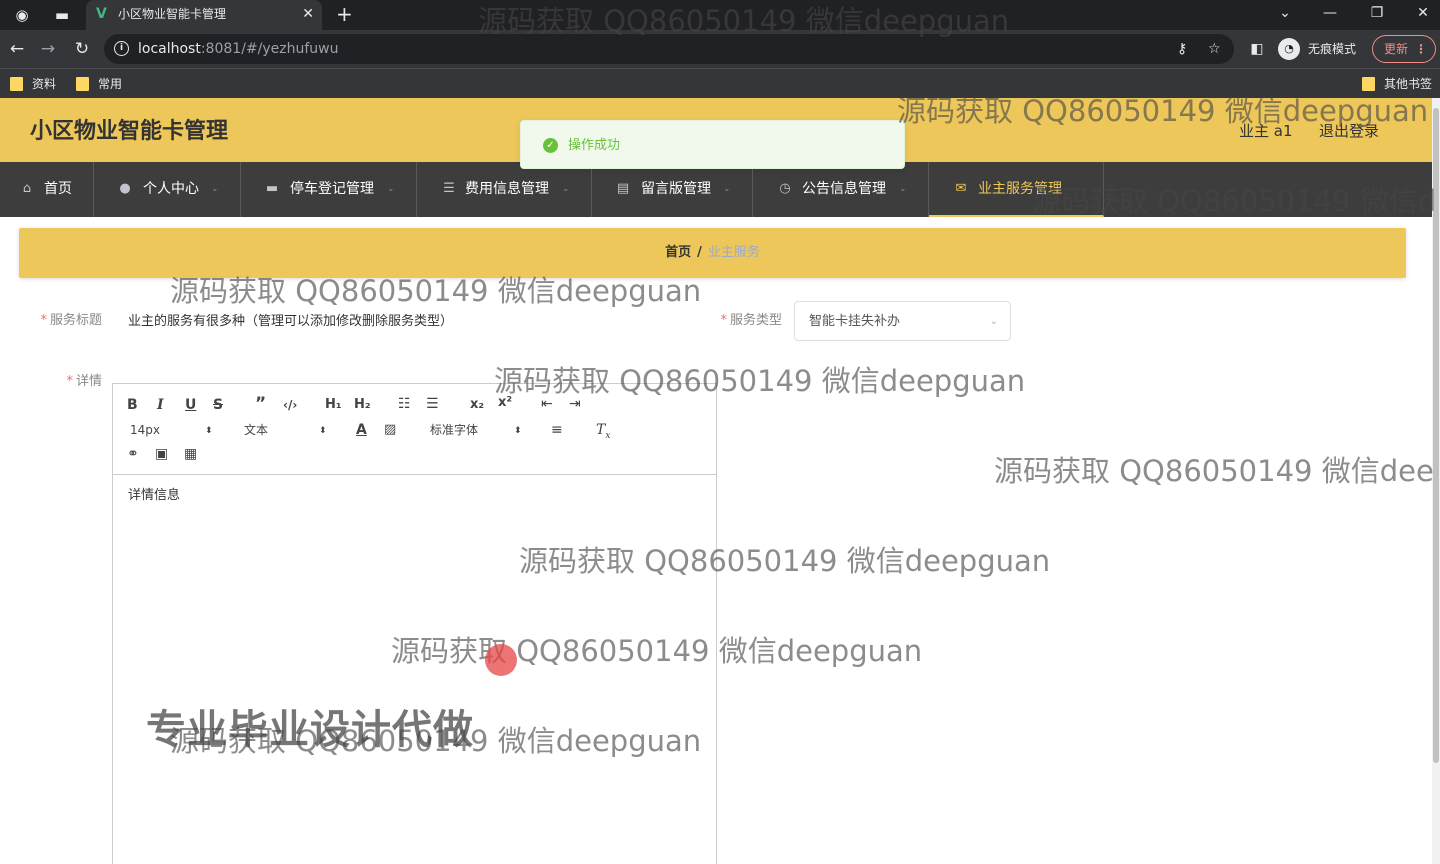  What do you see at coordinates (1016, 189) in the screenshot?
I see `menu-item-owner-services: ✉ 业主服务管理` at bounding box center [1016, 189].